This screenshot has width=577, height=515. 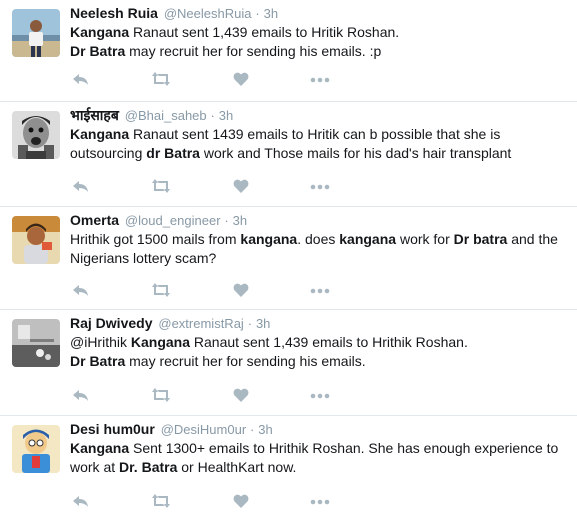 What do you see at coordinates (155, 239) in the screenshot?
I see `text-run: Hrithik got 1500 mails from` at bounding box center [155, 239].